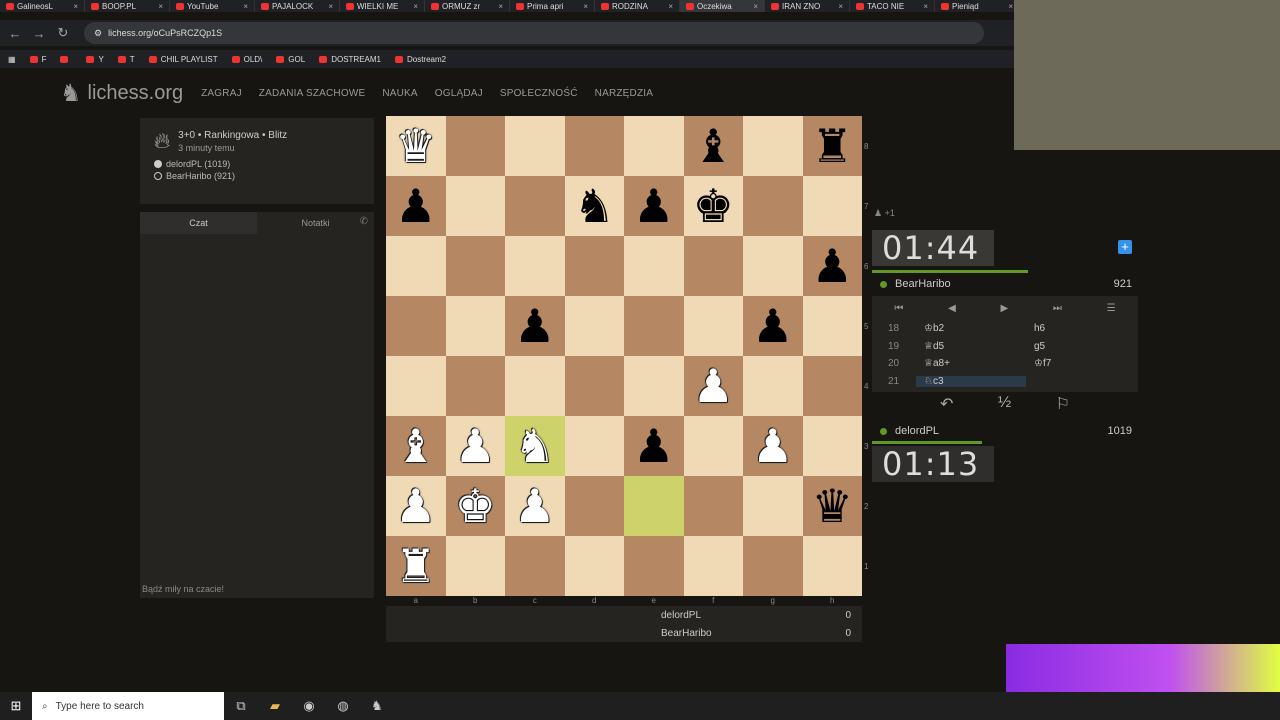  I want to click on square-b3: ♟, so click(475, 446).